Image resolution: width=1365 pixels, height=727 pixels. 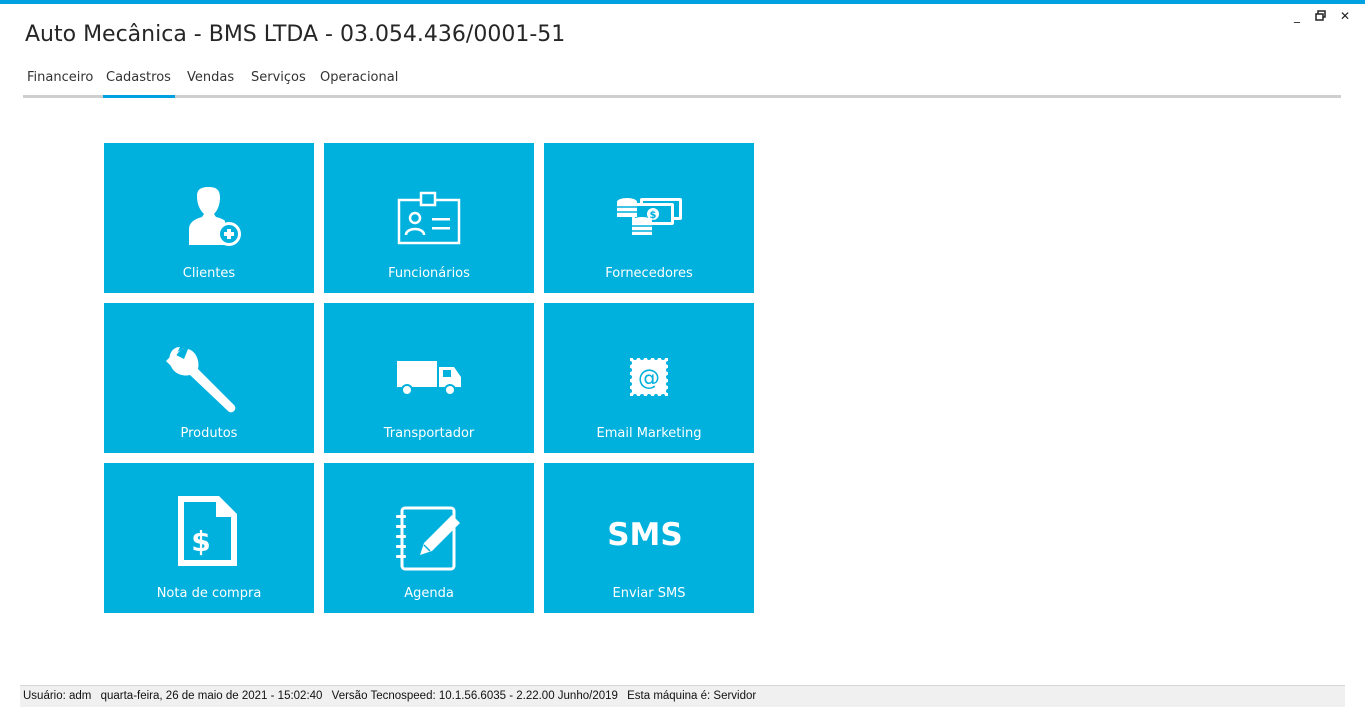 What do you see at coordinates (209, 593) in the screenshot?
I see `tile-label: Nota de compra` at bounding box center [209, 593].